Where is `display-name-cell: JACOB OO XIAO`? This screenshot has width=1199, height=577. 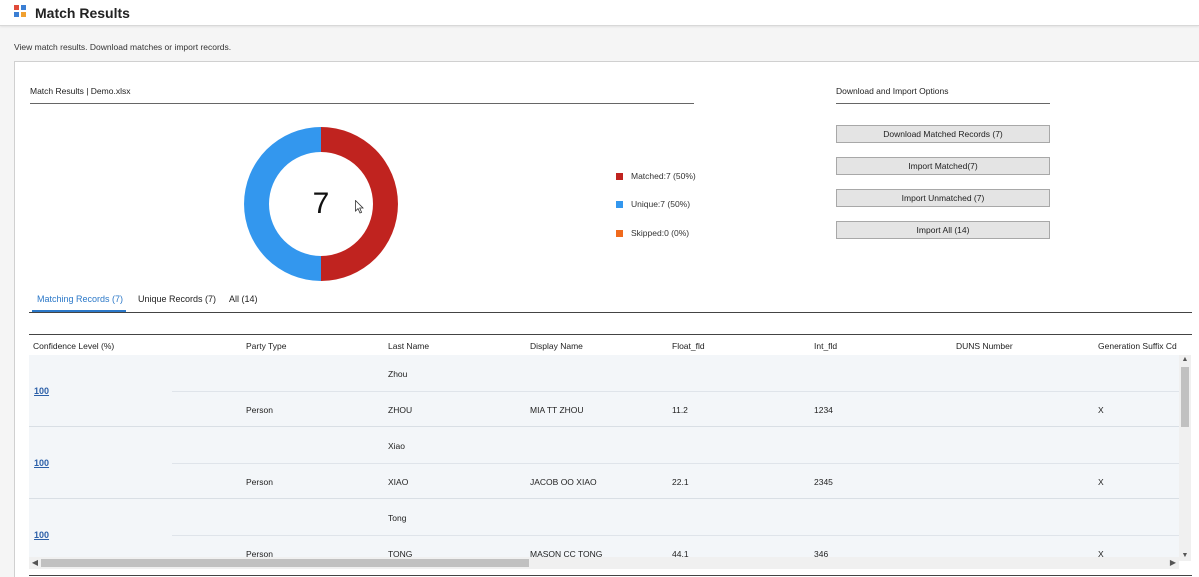 display-name-cell: JACOB OO XIAO is located at coordinates (563, 482).